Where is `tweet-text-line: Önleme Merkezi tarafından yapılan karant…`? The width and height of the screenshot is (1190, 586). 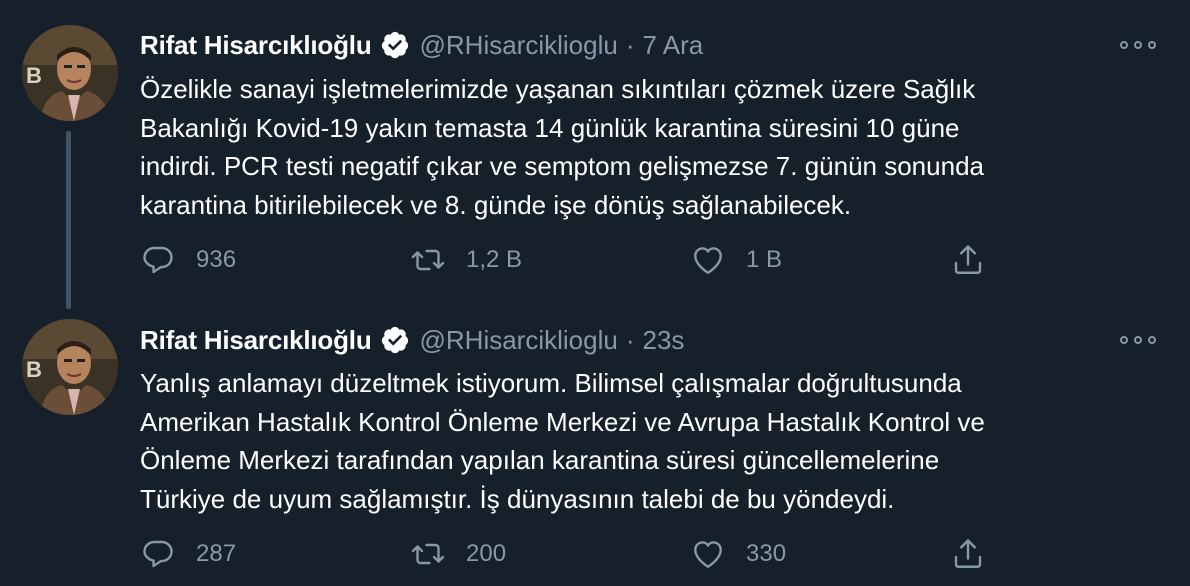 tweet-text-line: Önleme Merkezi tarafından yapılan karant… is located at coordinates (540, 460).